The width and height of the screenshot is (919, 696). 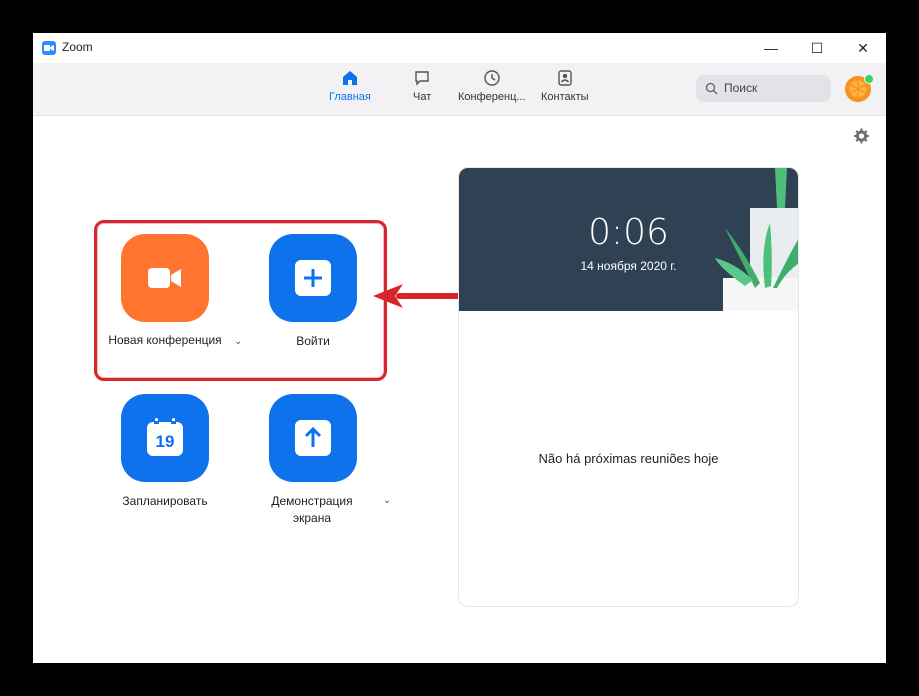 What do you see at coordinates (165, 501) in the screenshot?
I see `schedule-label: Запланировать` at bounding box center [165, 501].